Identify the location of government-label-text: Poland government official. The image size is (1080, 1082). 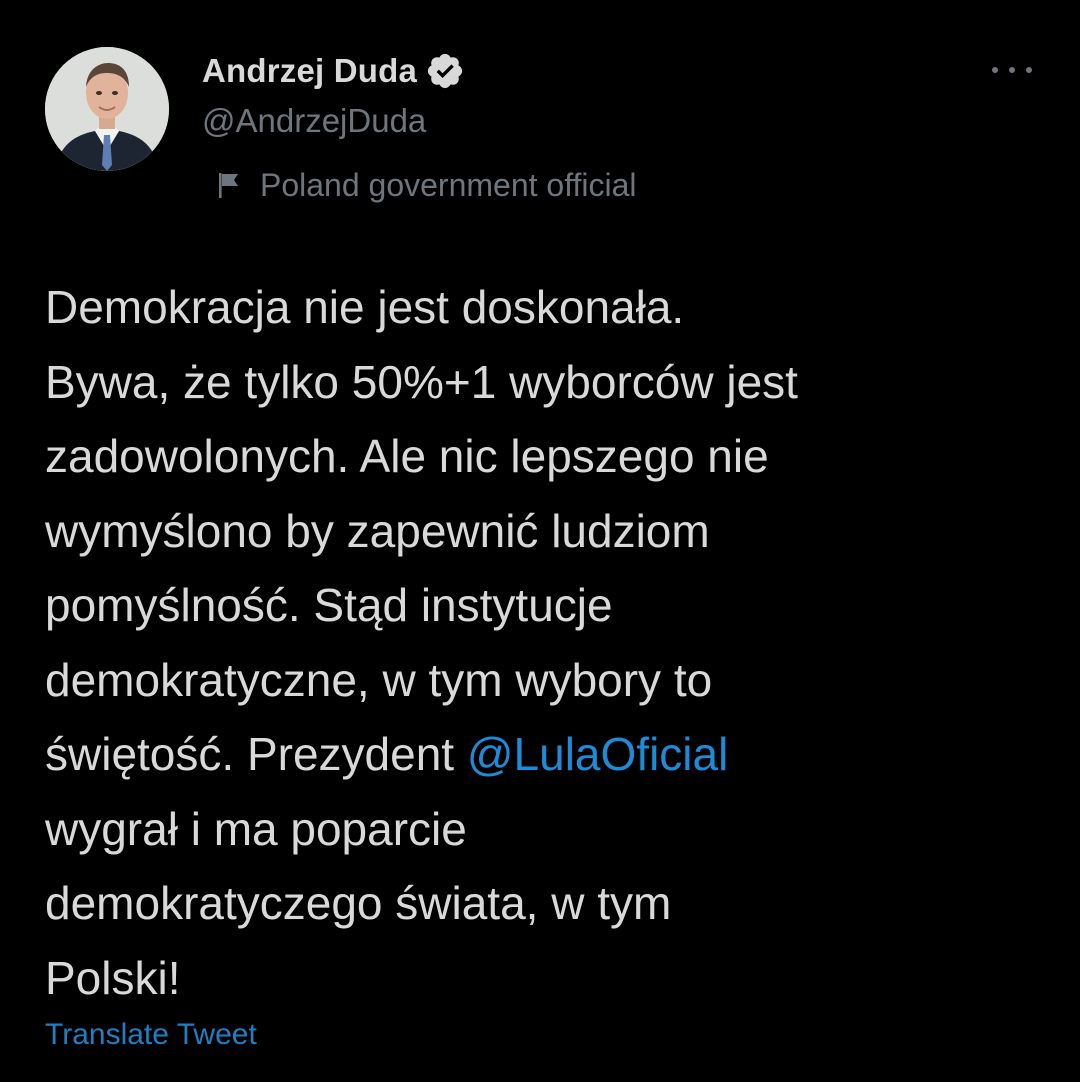
(448, 184).